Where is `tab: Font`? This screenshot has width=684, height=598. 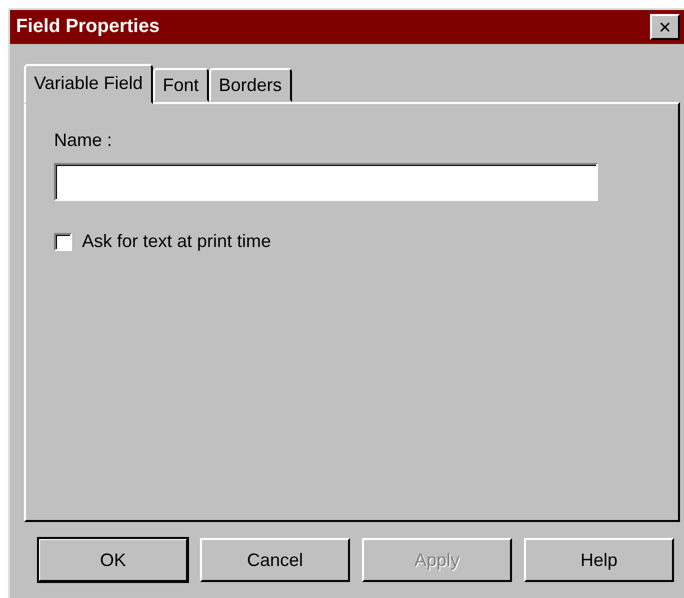 tab: Font is located at coordinates (180, 85).